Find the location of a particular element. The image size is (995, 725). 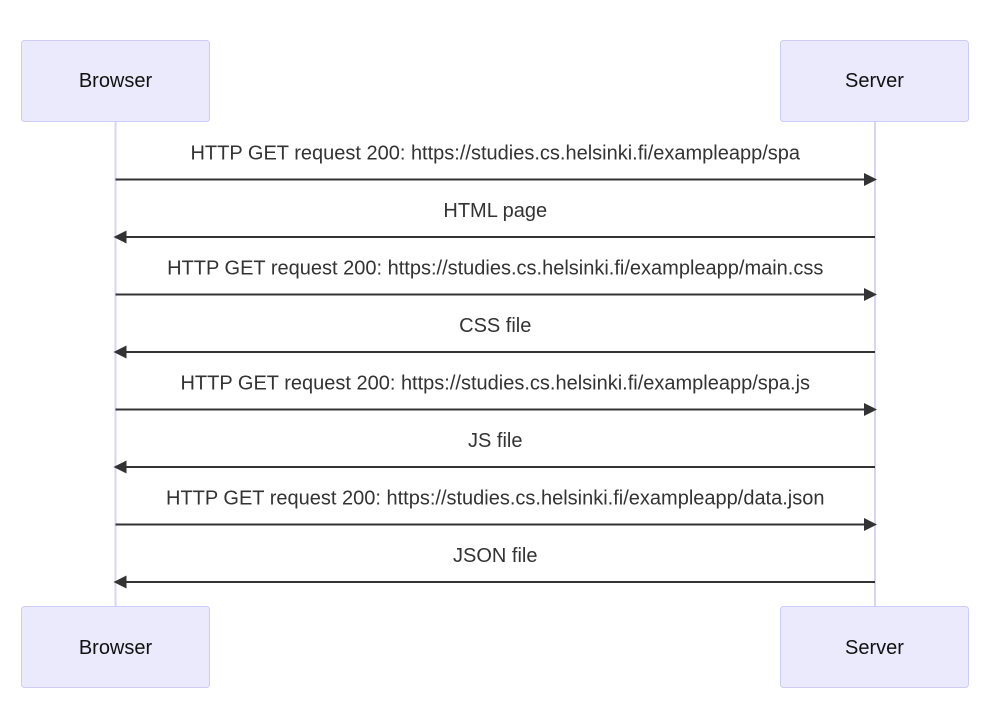

message-label: HTML page is located at coordinates (495, 211).